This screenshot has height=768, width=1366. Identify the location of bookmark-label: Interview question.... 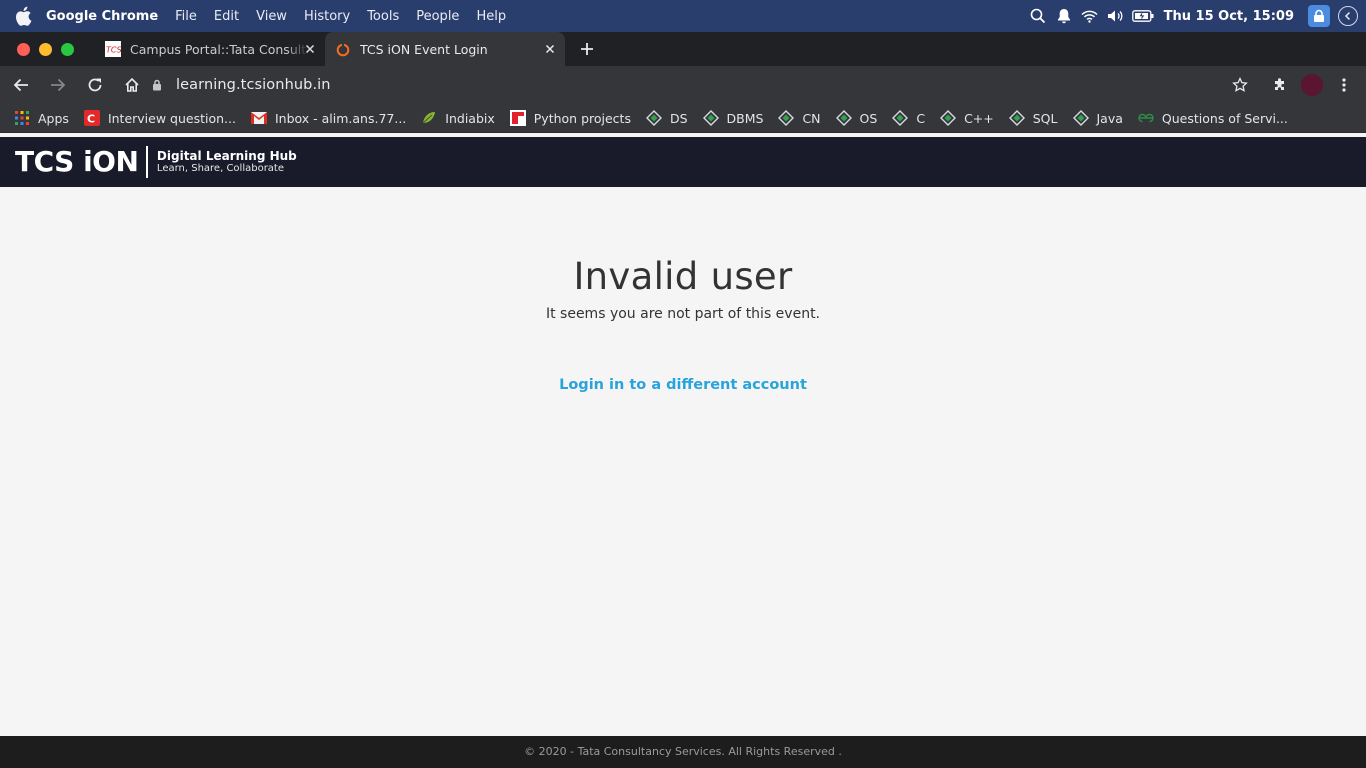
(171, 118).